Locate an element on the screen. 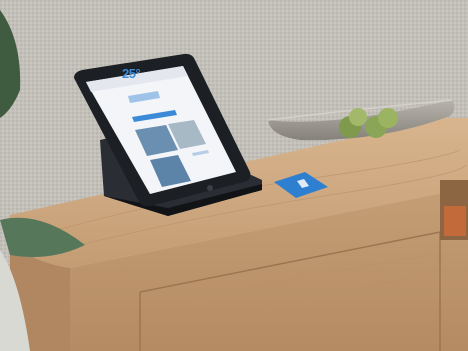 This screenshot has width=468, height=351. shelf-item is located at coordinates (455, 221).